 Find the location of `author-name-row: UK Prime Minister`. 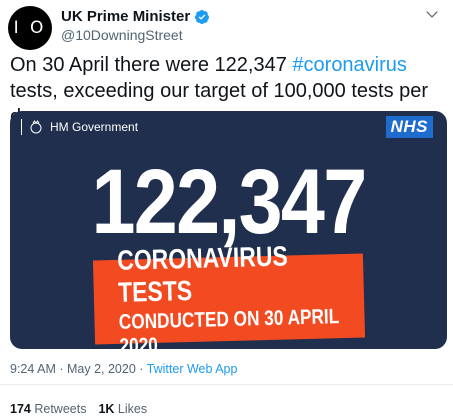

author-name-row: UK Prime Minister is located at coordinates (135, 16).